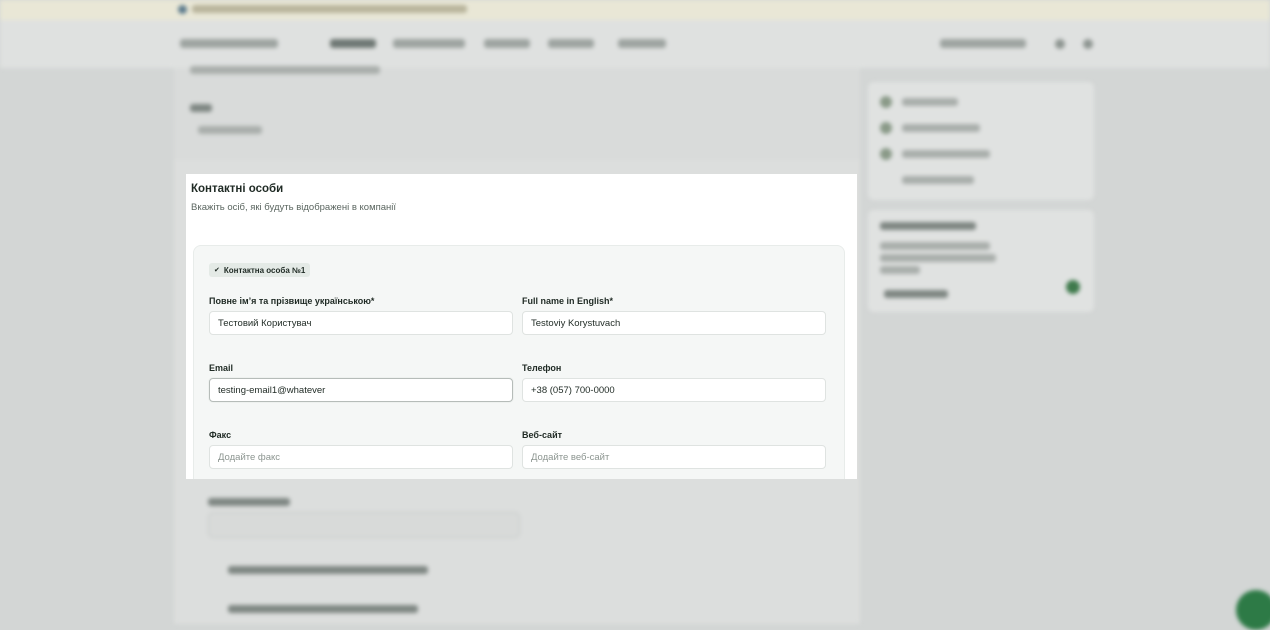 The image size is (1270, 630). Describe the element at coordinates (237, 189) in the screenshot. I see `section-title: Контактні особи` at that location.